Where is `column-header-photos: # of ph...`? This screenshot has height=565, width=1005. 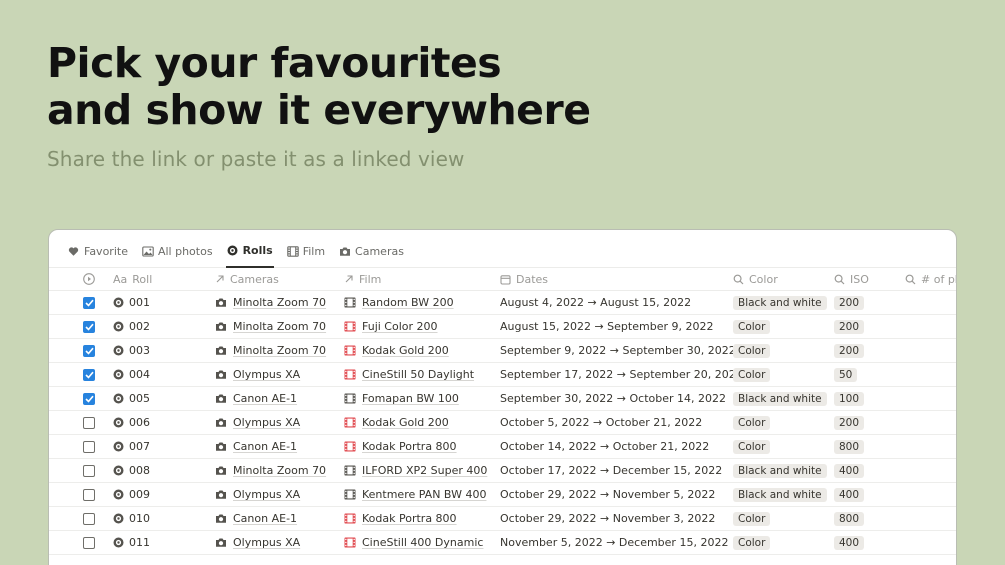
column-header-photos: # of ph... is located at coordinates (930, 279).